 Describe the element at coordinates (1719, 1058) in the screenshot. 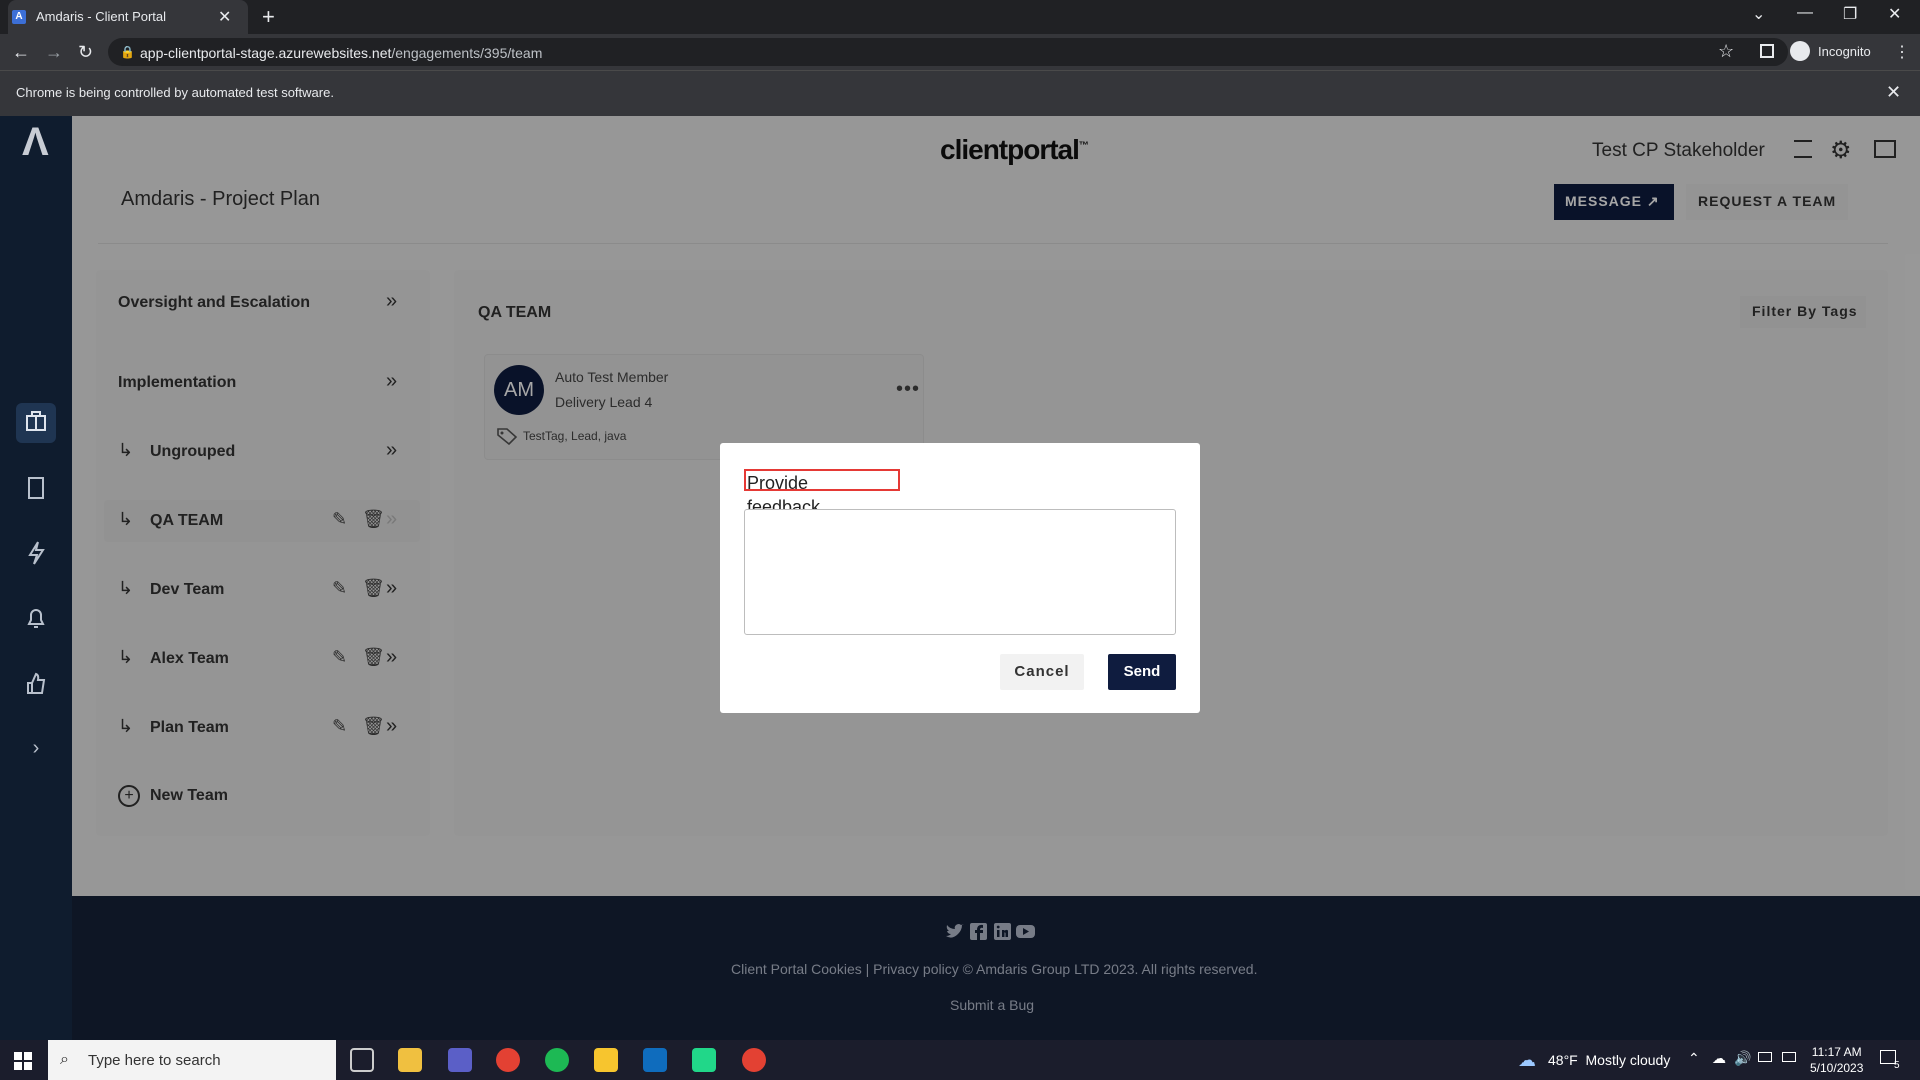

I see `onedrive-icon: ☁` at that location.